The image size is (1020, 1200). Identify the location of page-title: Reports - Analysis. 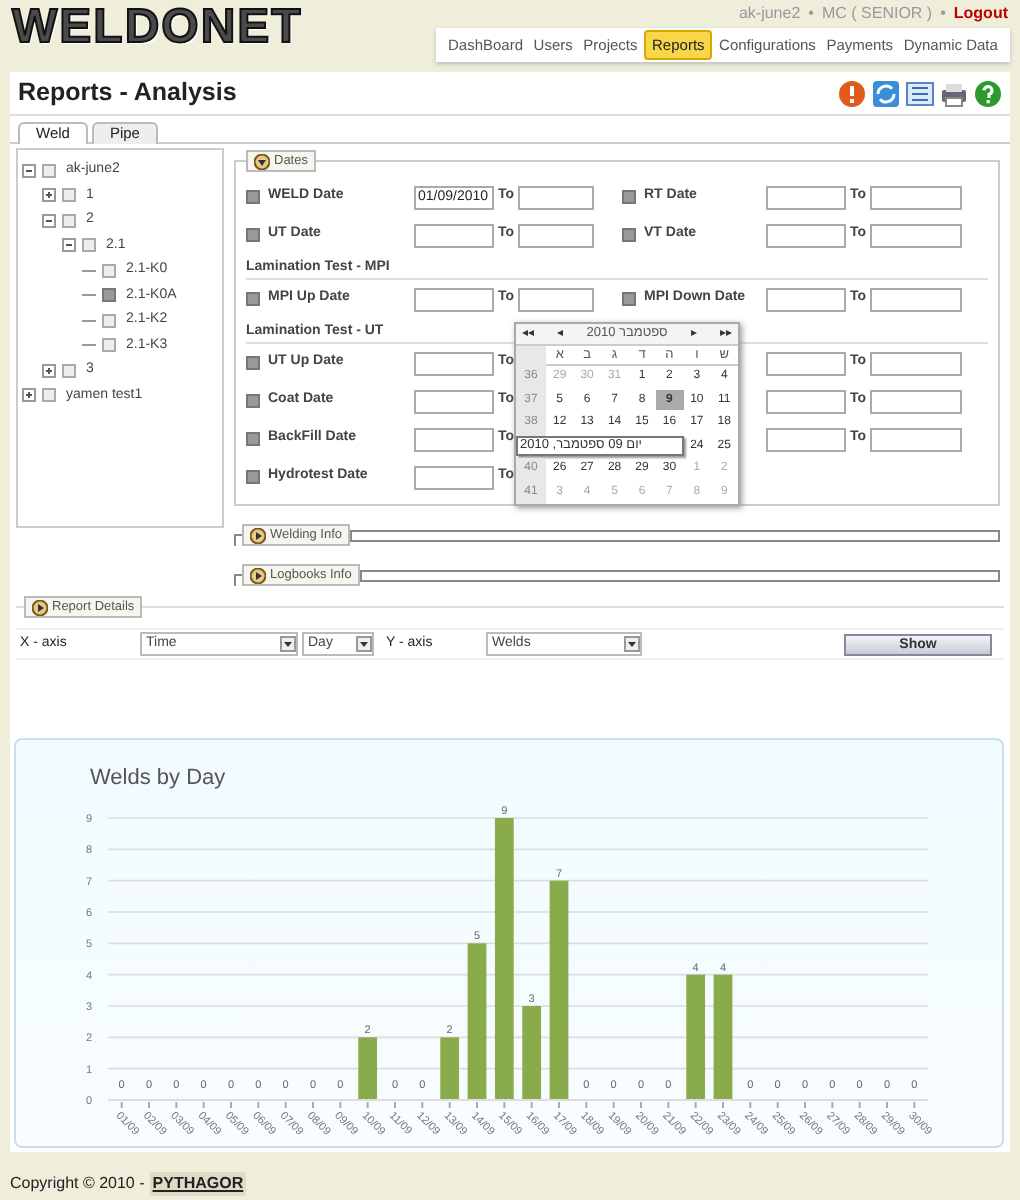
(127, 93).